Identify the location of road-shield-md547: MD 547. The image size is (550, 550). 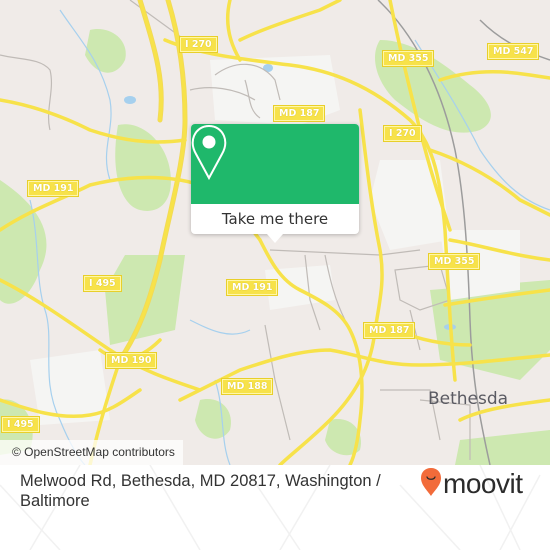
(513, 51).